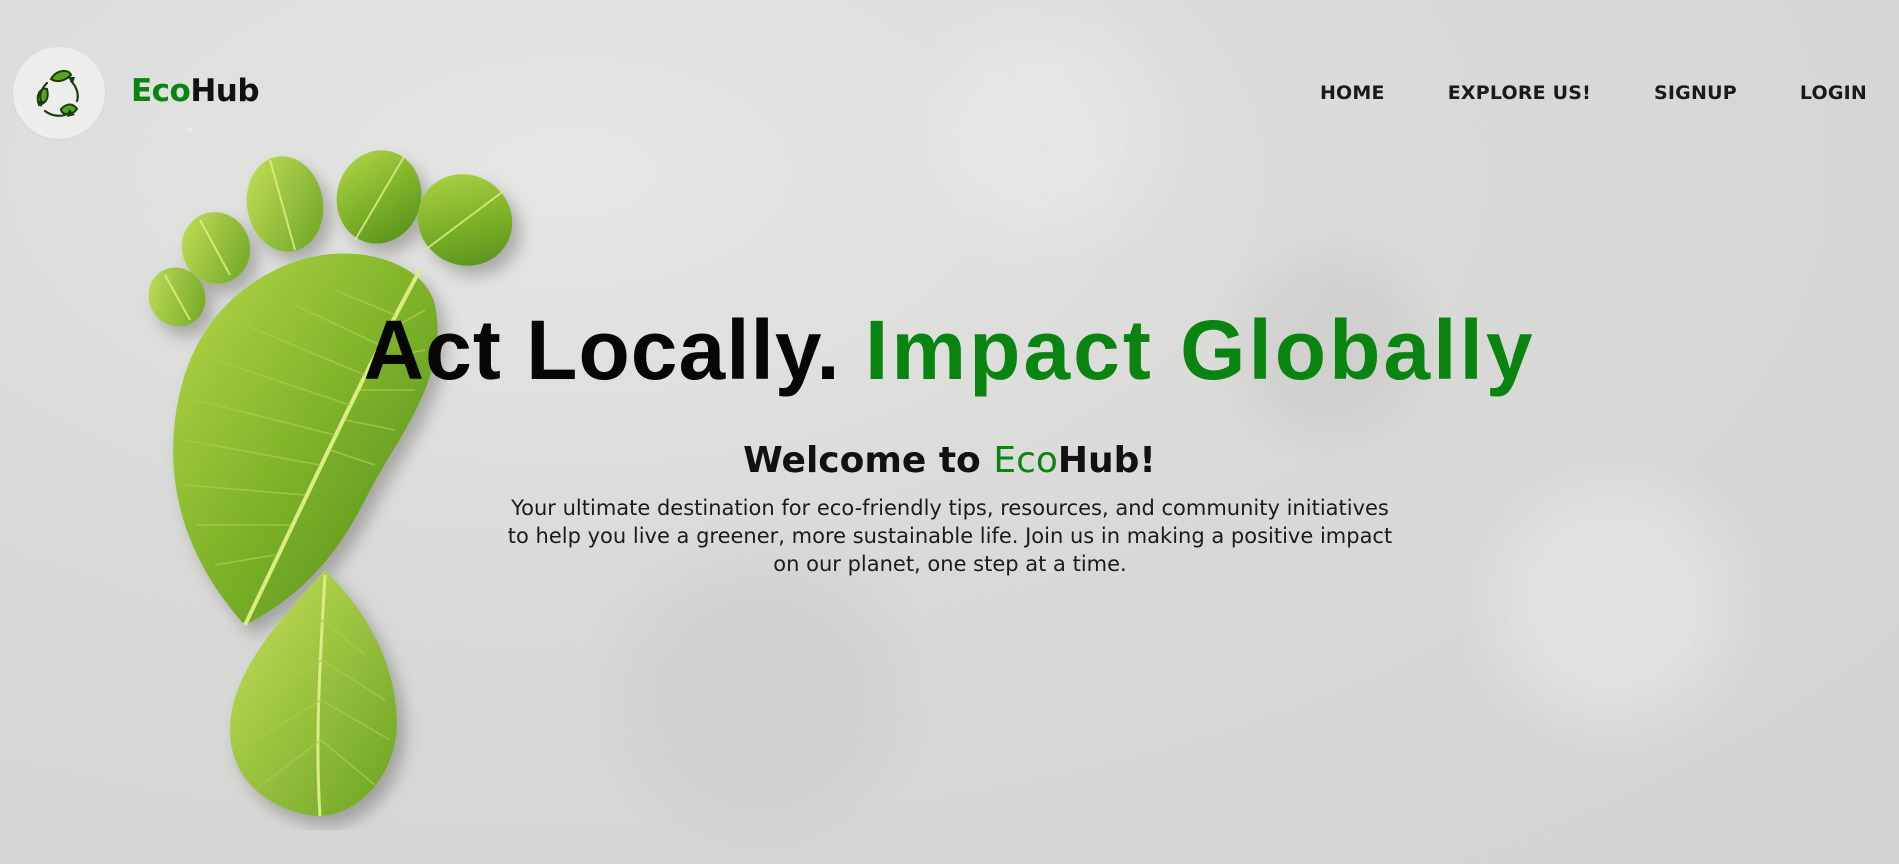 The height and width of the screenshot is (864, 1899). I want to click on recycle-leaves-icon, so click(57, 93).